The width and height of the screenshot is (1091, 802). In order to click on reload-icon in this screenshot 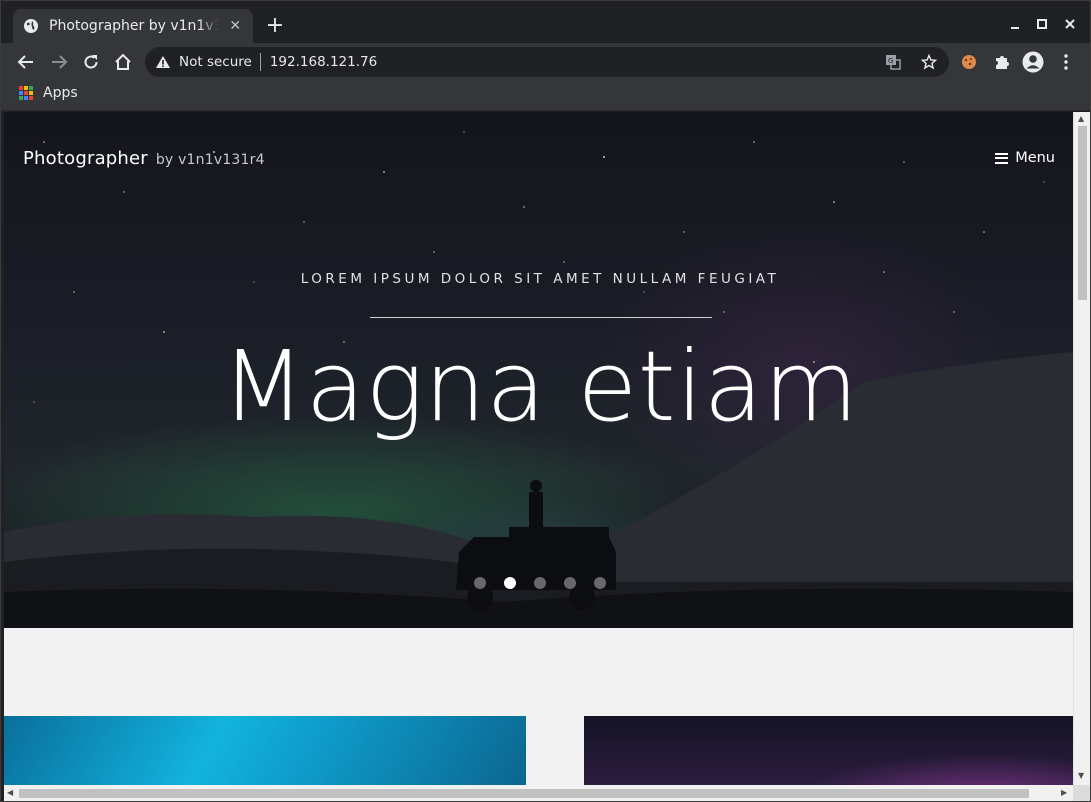, I will do `click(91, 62)`.